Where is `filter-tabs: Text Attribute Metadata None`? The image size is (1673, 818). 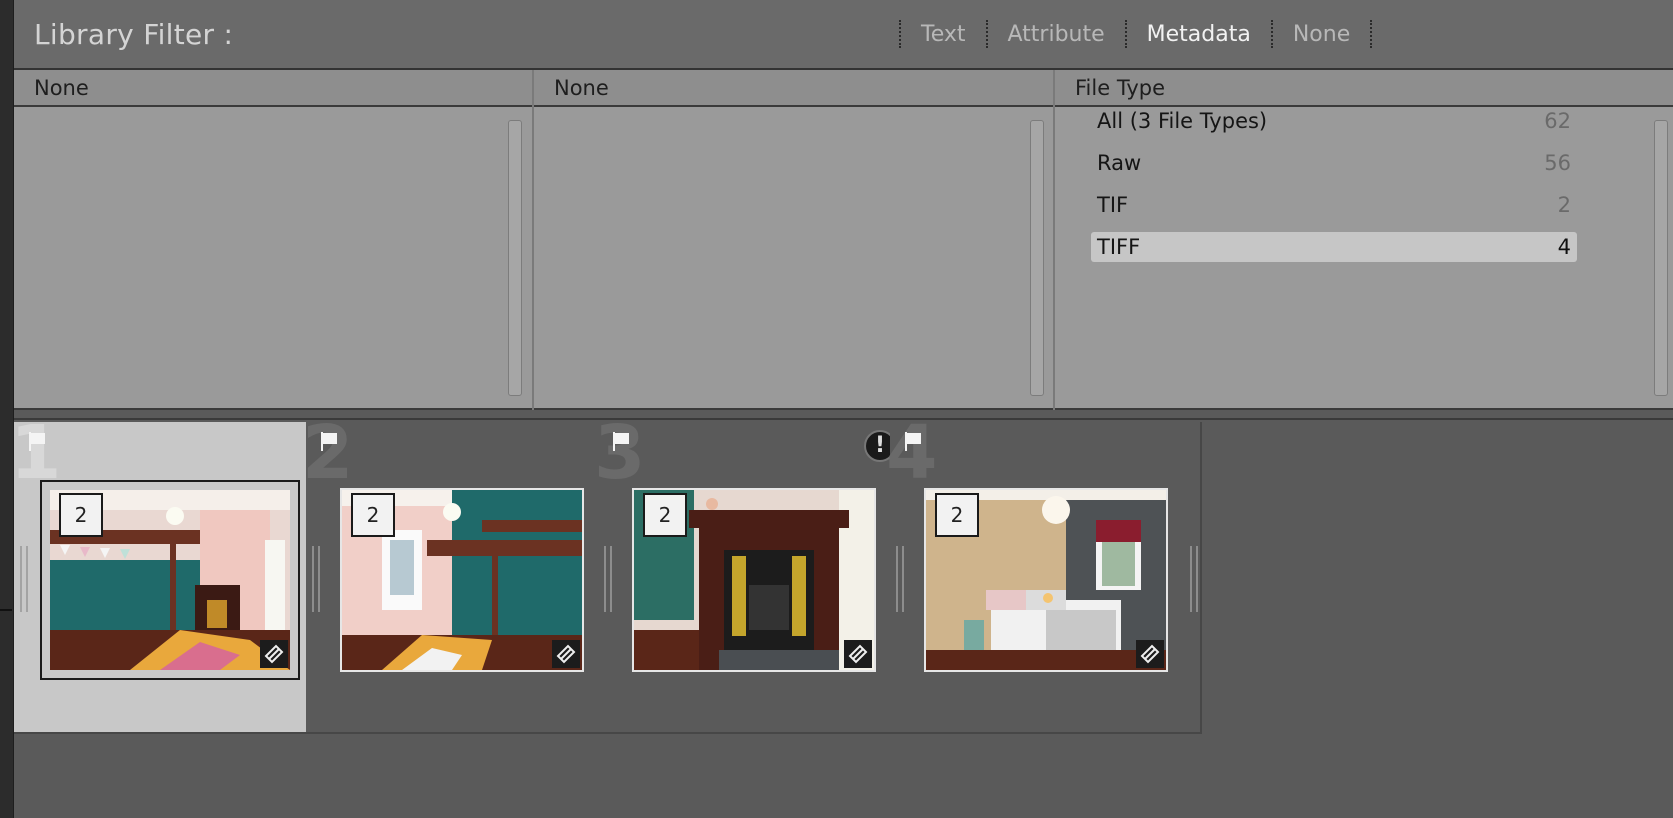
filter-tabs: Text Attribute Metadata None is located at coordinates (1135, 34).